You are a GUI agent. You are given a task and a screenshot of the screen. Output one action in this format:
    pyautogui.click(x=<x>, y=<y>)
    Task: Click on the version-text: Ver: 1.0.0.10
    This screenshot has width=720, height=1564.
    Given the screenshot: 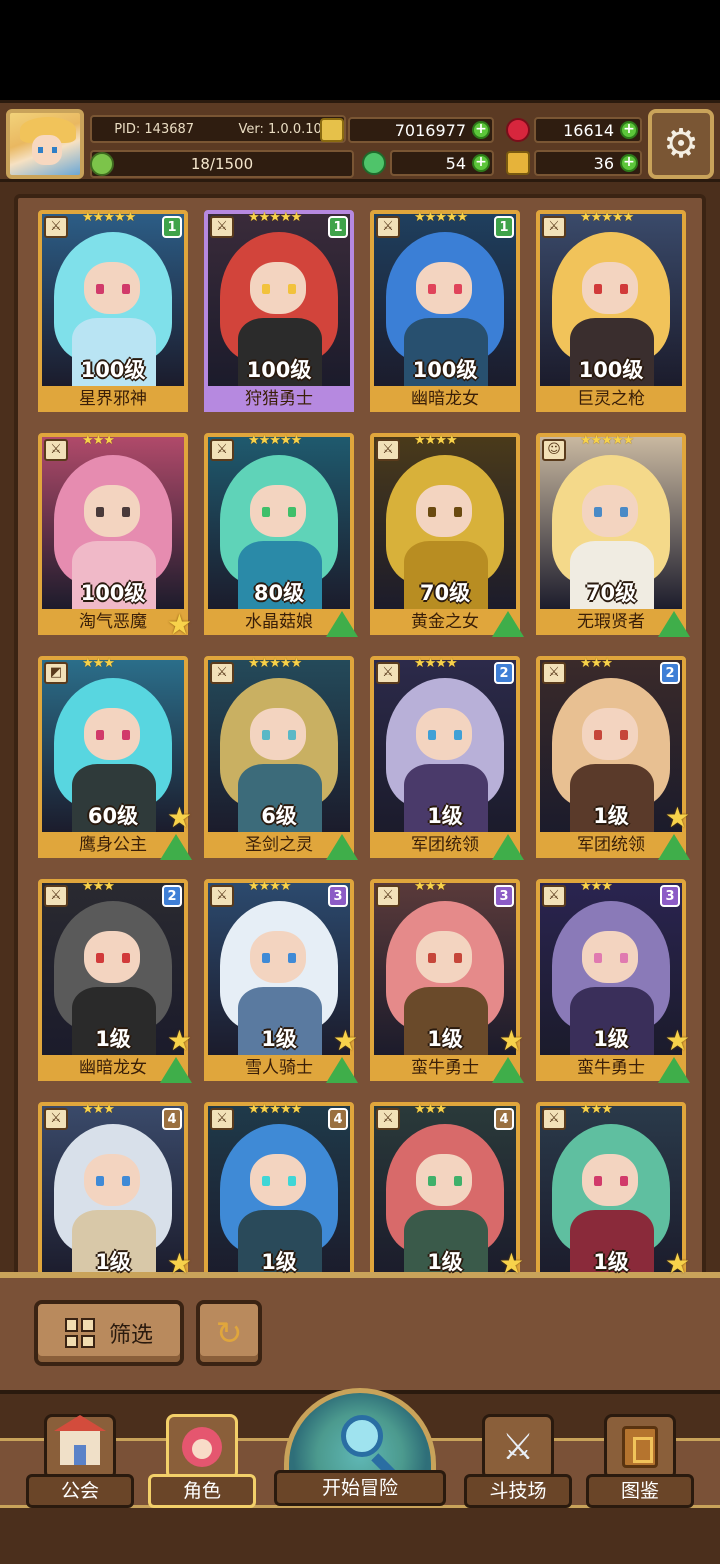 What is the action you would take?
    pyautogui.click(x=280, y=129)
    